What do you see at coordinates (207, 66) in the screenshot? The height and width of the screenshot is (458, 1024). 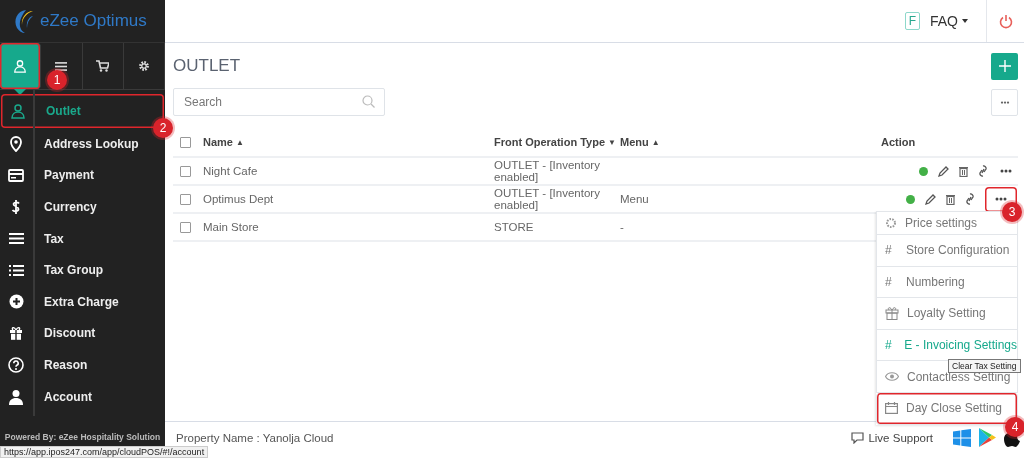 I see `page-title: OUTLET` at bounding box center [207, 66].